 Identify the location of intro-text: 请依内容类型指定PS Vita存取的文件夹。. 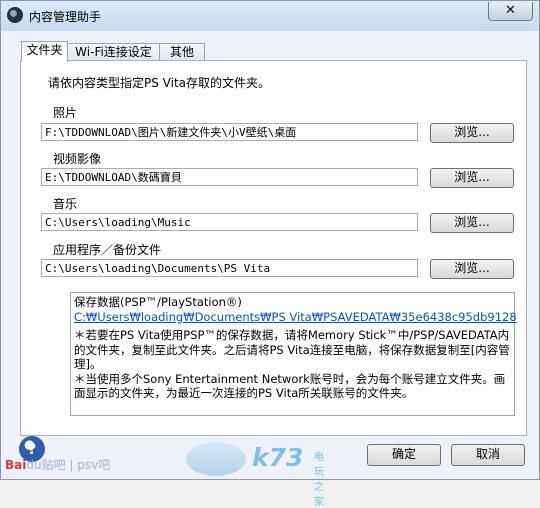
(159, 83).